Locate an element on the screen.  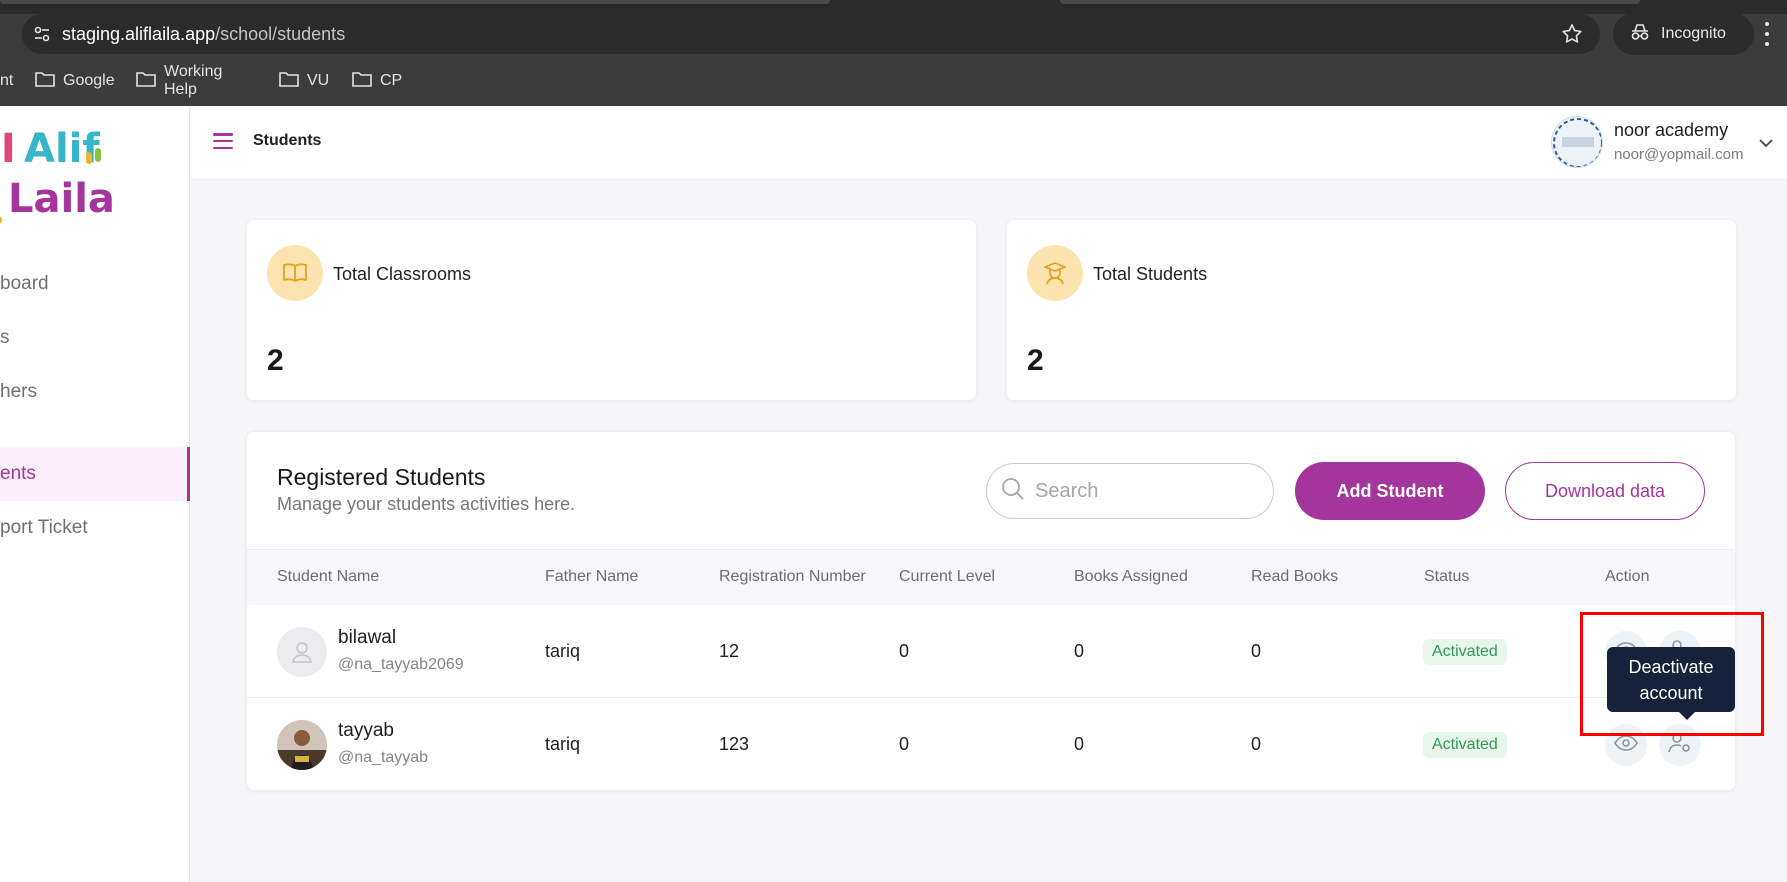
bookmark-label: Working Help is located at coordinates (193, 80).